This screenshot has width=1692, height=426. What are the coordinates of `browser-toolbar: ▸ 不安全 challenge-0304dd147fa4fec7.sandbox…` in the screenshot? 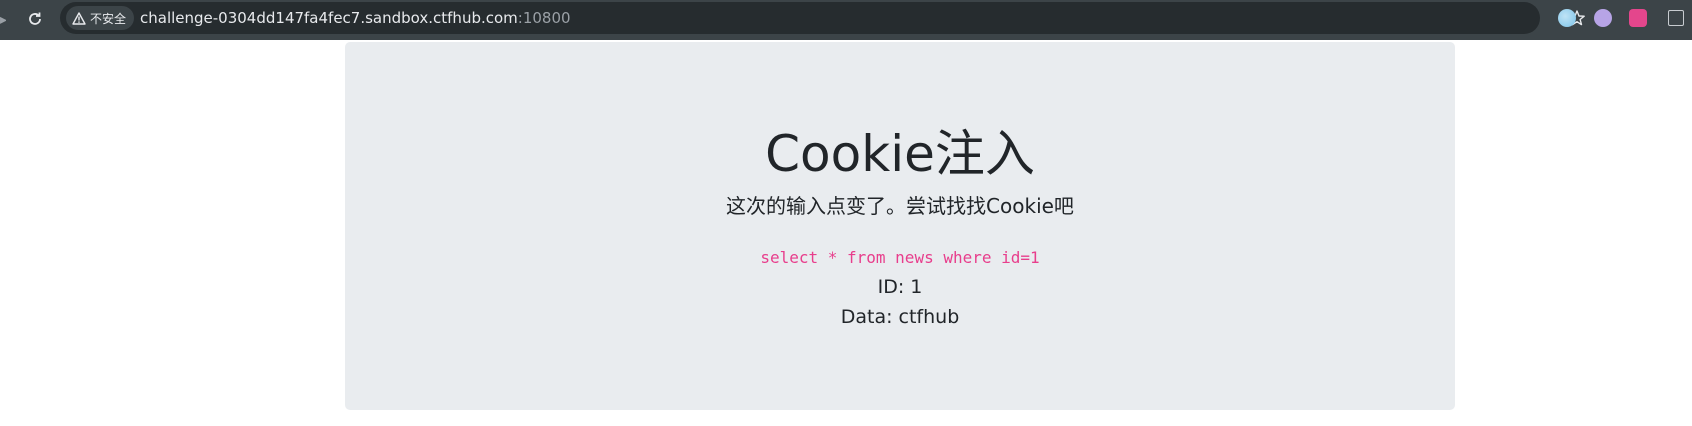 It's located at (846, 20).